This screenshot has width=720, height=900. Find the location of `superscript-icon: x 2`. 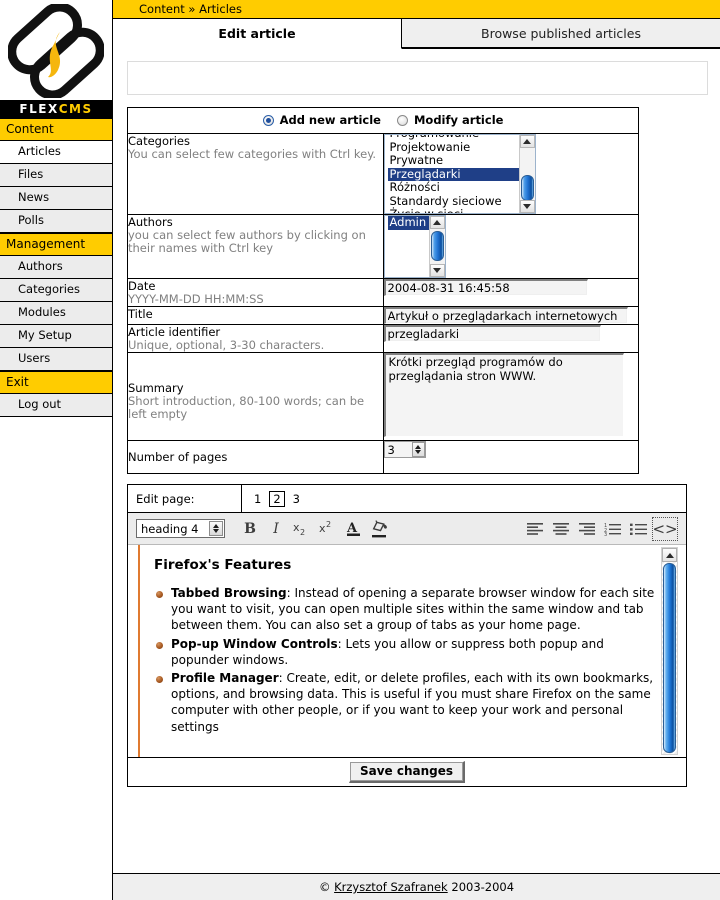

superscript-icon: x 2 is located at coordinates (325, 527).